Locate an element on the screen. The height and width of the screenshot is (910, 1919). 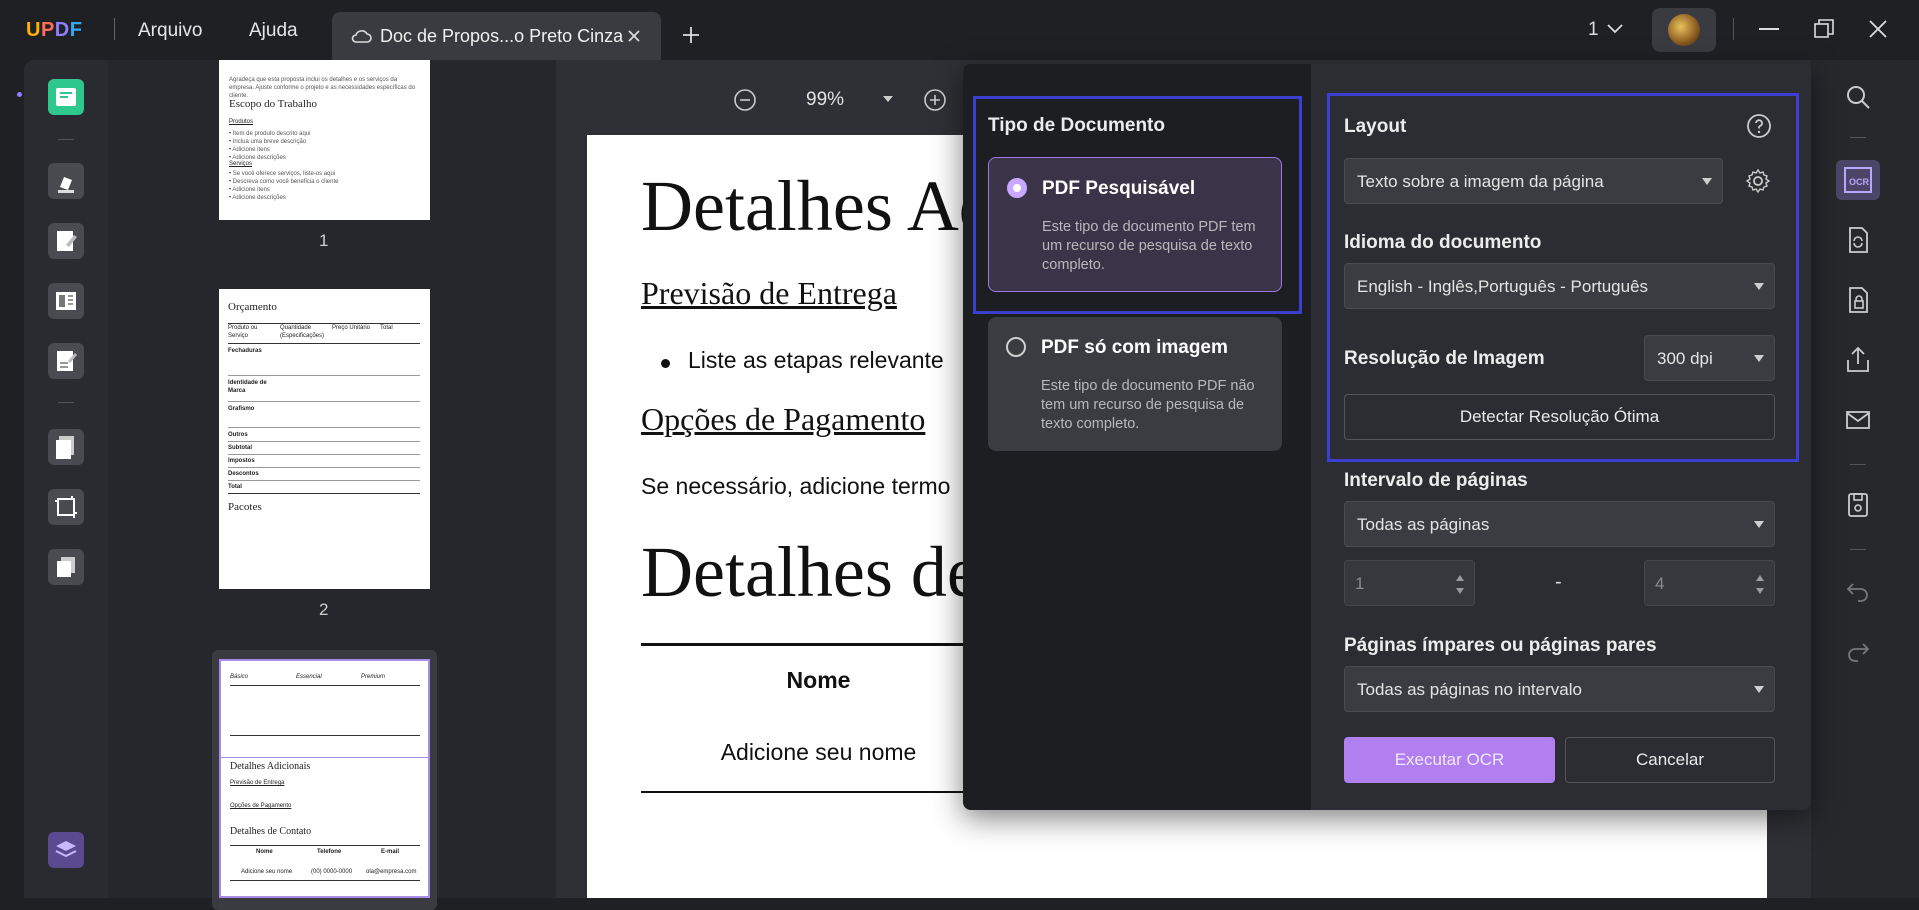
ocr-icon: OCR is located at coordinates (1858, 180).